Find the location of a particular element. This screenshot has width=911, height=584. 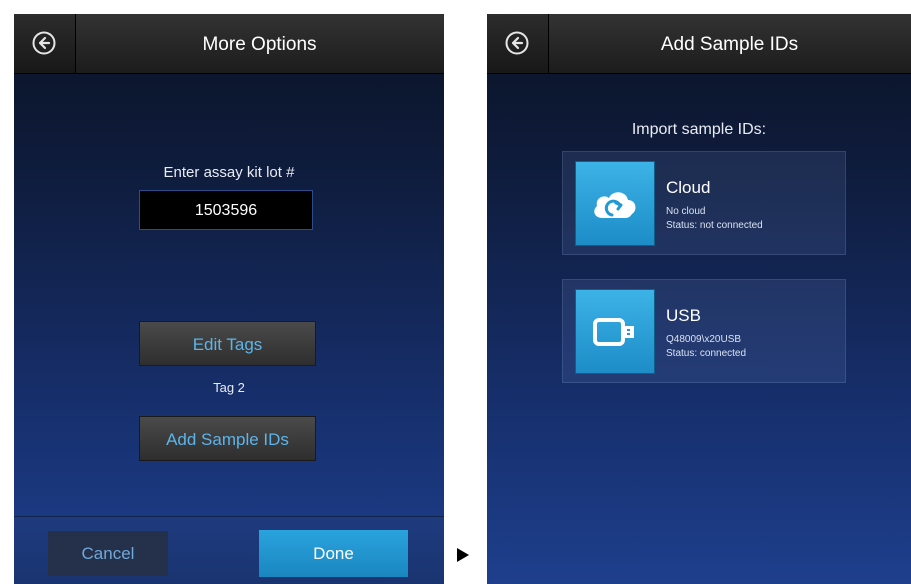

usb-title: USB is located at coordinates (683, 315).